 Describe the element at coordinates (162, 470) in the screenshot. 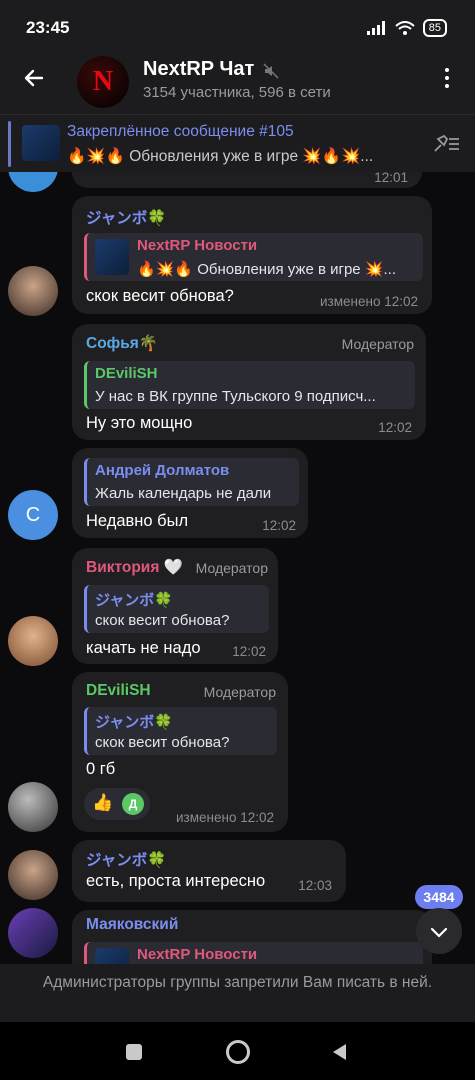

I see `reply-author: Андрей Долматов` at that location.